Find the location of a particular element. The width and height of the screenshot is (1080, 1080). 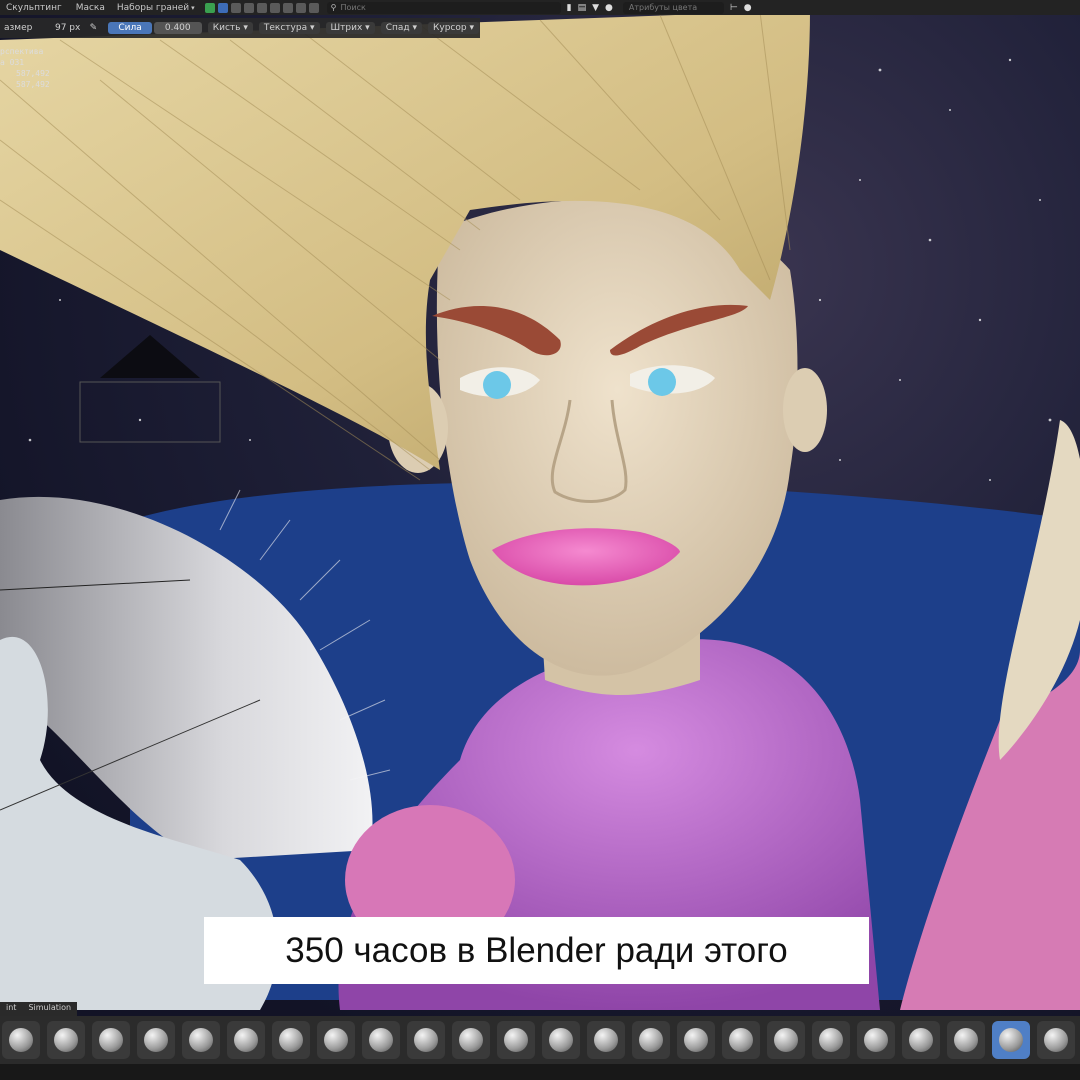

axis-icon: ⊢ is located at coordinates (734, 8).